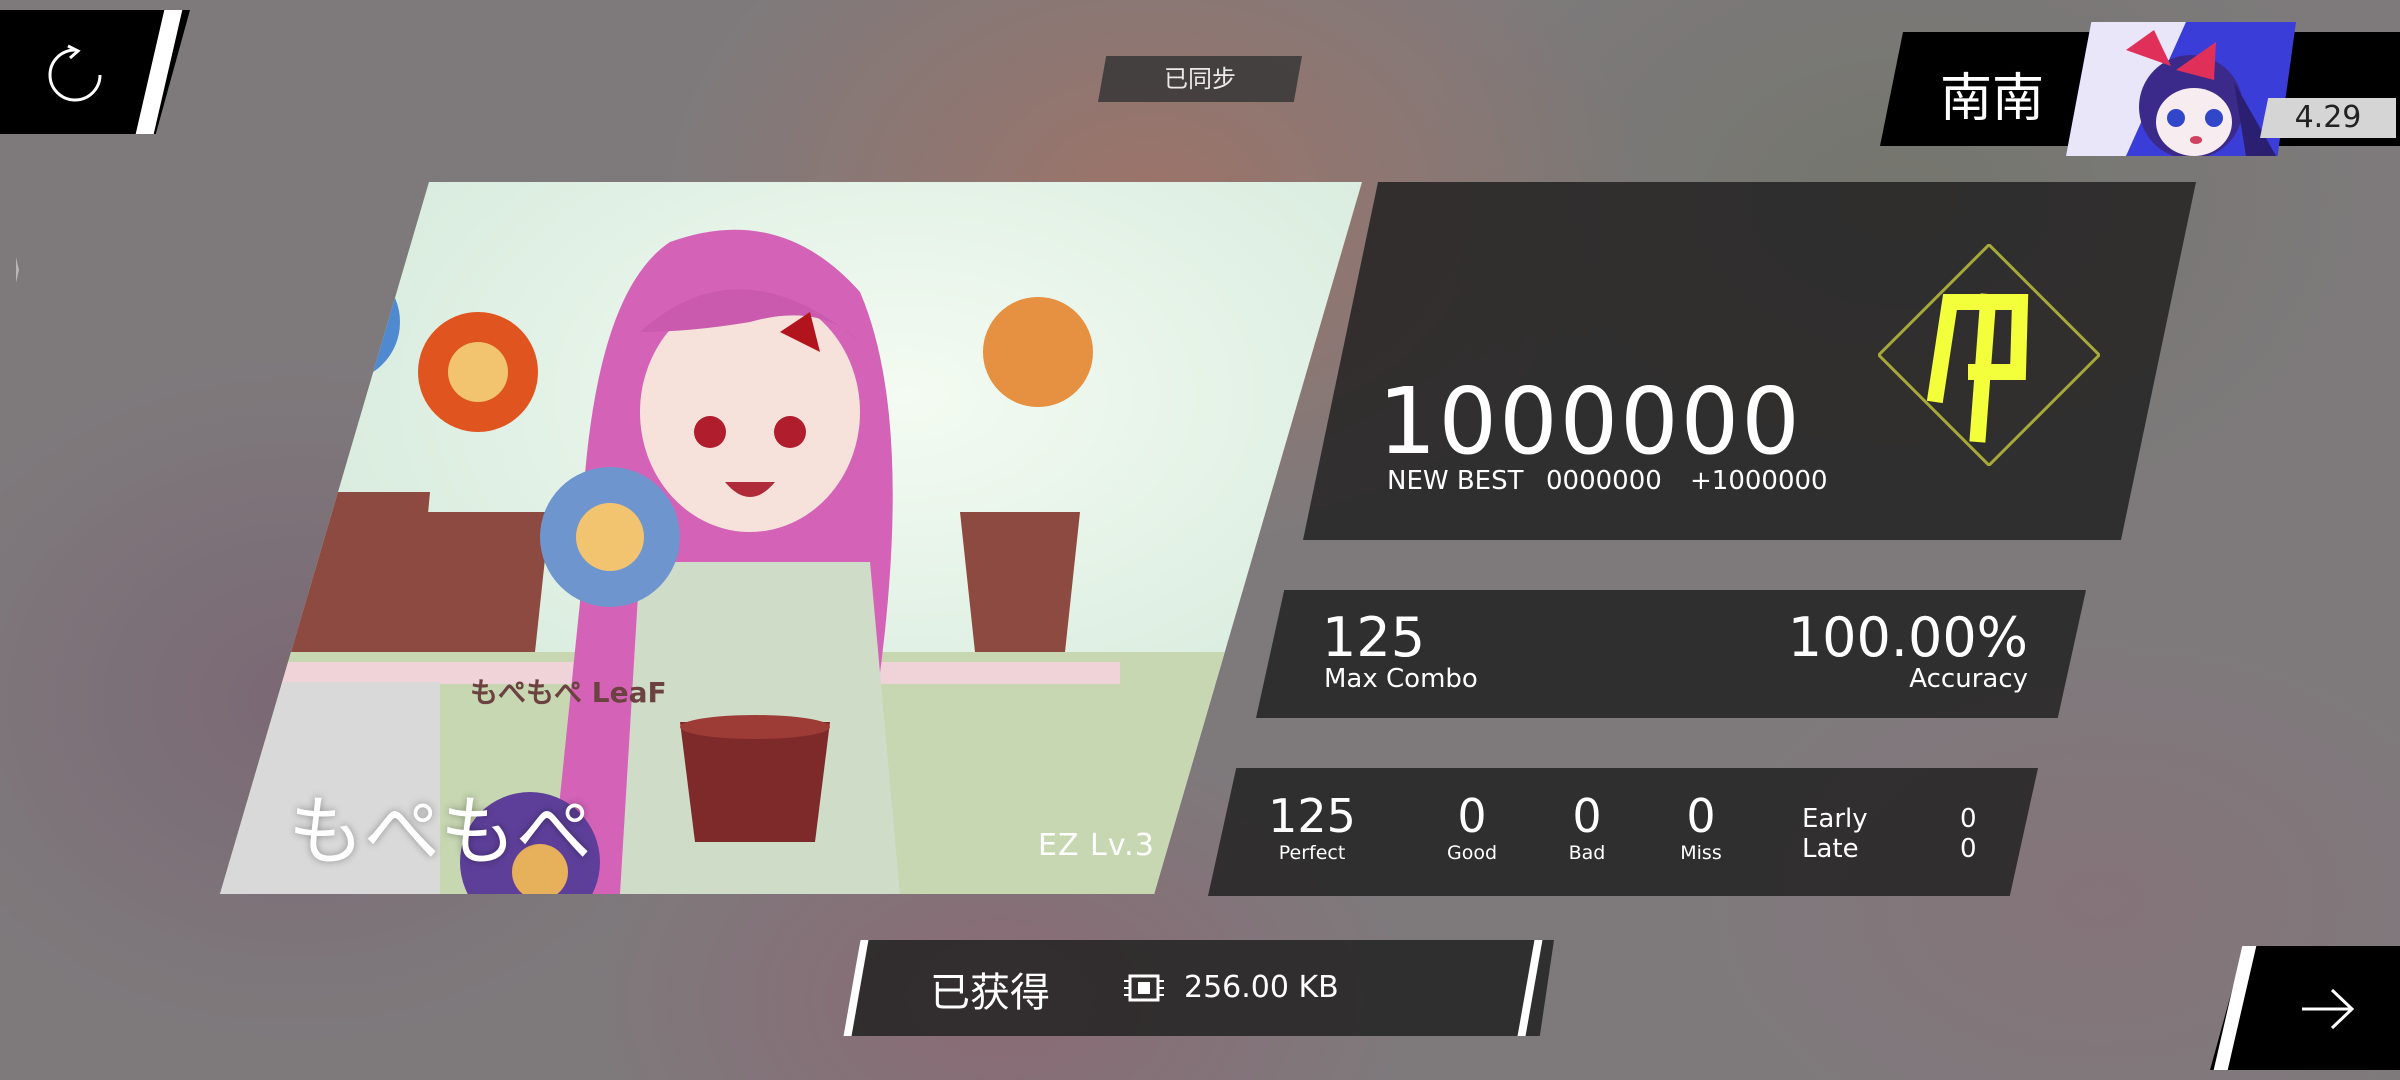 Image resolution: width=2400 pixels, height=1080 pixels. What do you see at coordinates (1374, 637) in the screenshot?
I see `max-combo-value: 125` at bounding box center [1374, 637].